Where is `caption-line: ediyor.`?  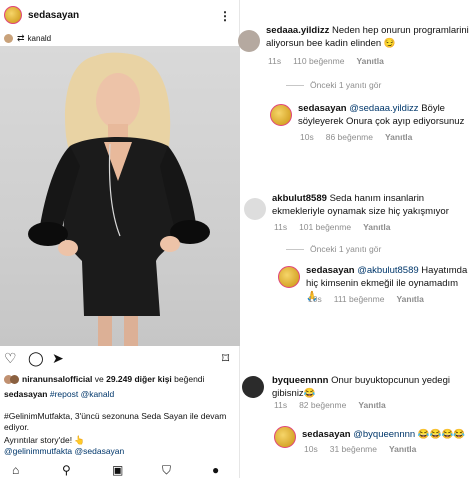 caption-line: ediyor. is located at coordinates (17, 427).